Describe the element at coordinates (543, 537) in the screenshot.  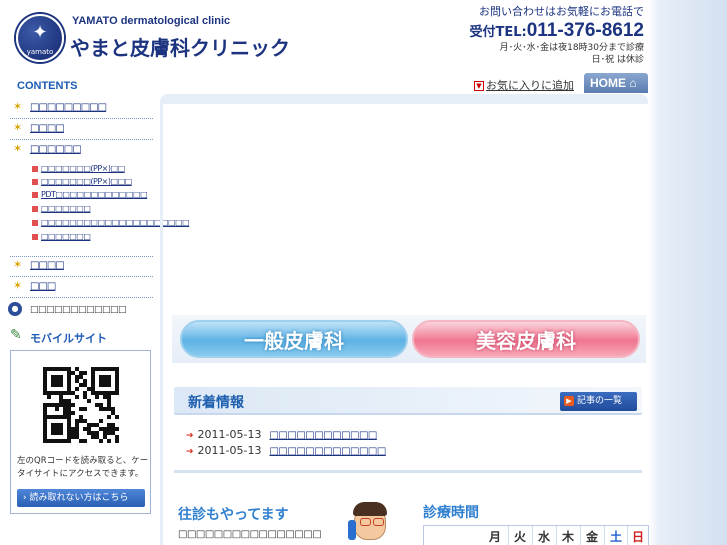
I see `day-wed: 水` at that location.